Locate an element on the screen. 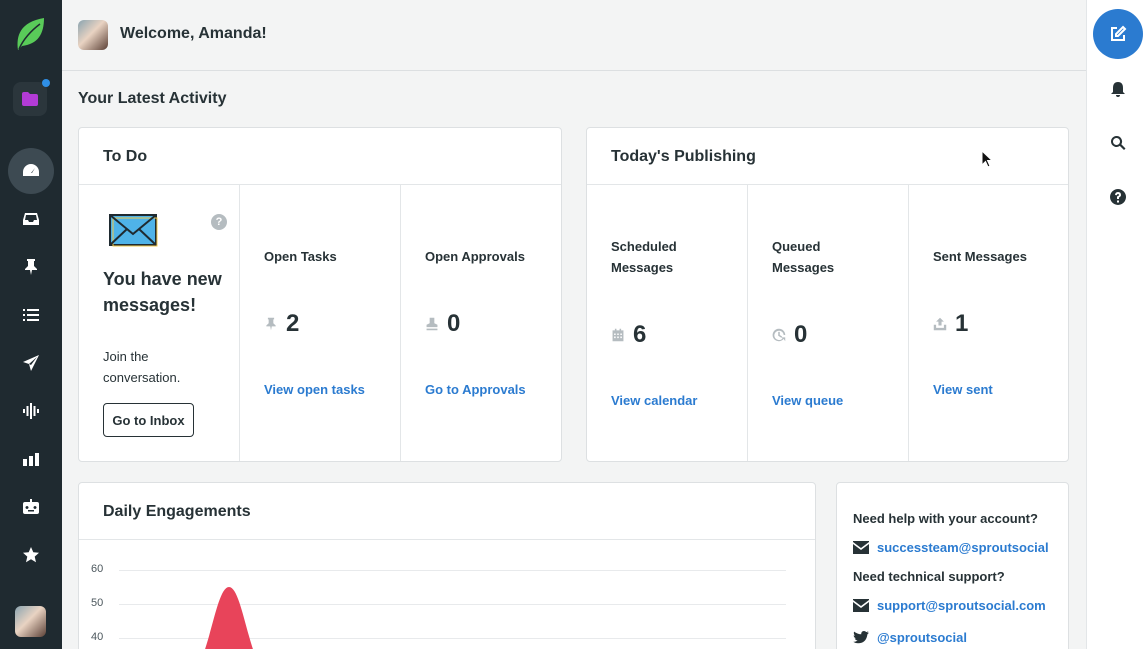 This screenshot has width=1148, height=649. nav-publishing is located at coordinates (31, 363).